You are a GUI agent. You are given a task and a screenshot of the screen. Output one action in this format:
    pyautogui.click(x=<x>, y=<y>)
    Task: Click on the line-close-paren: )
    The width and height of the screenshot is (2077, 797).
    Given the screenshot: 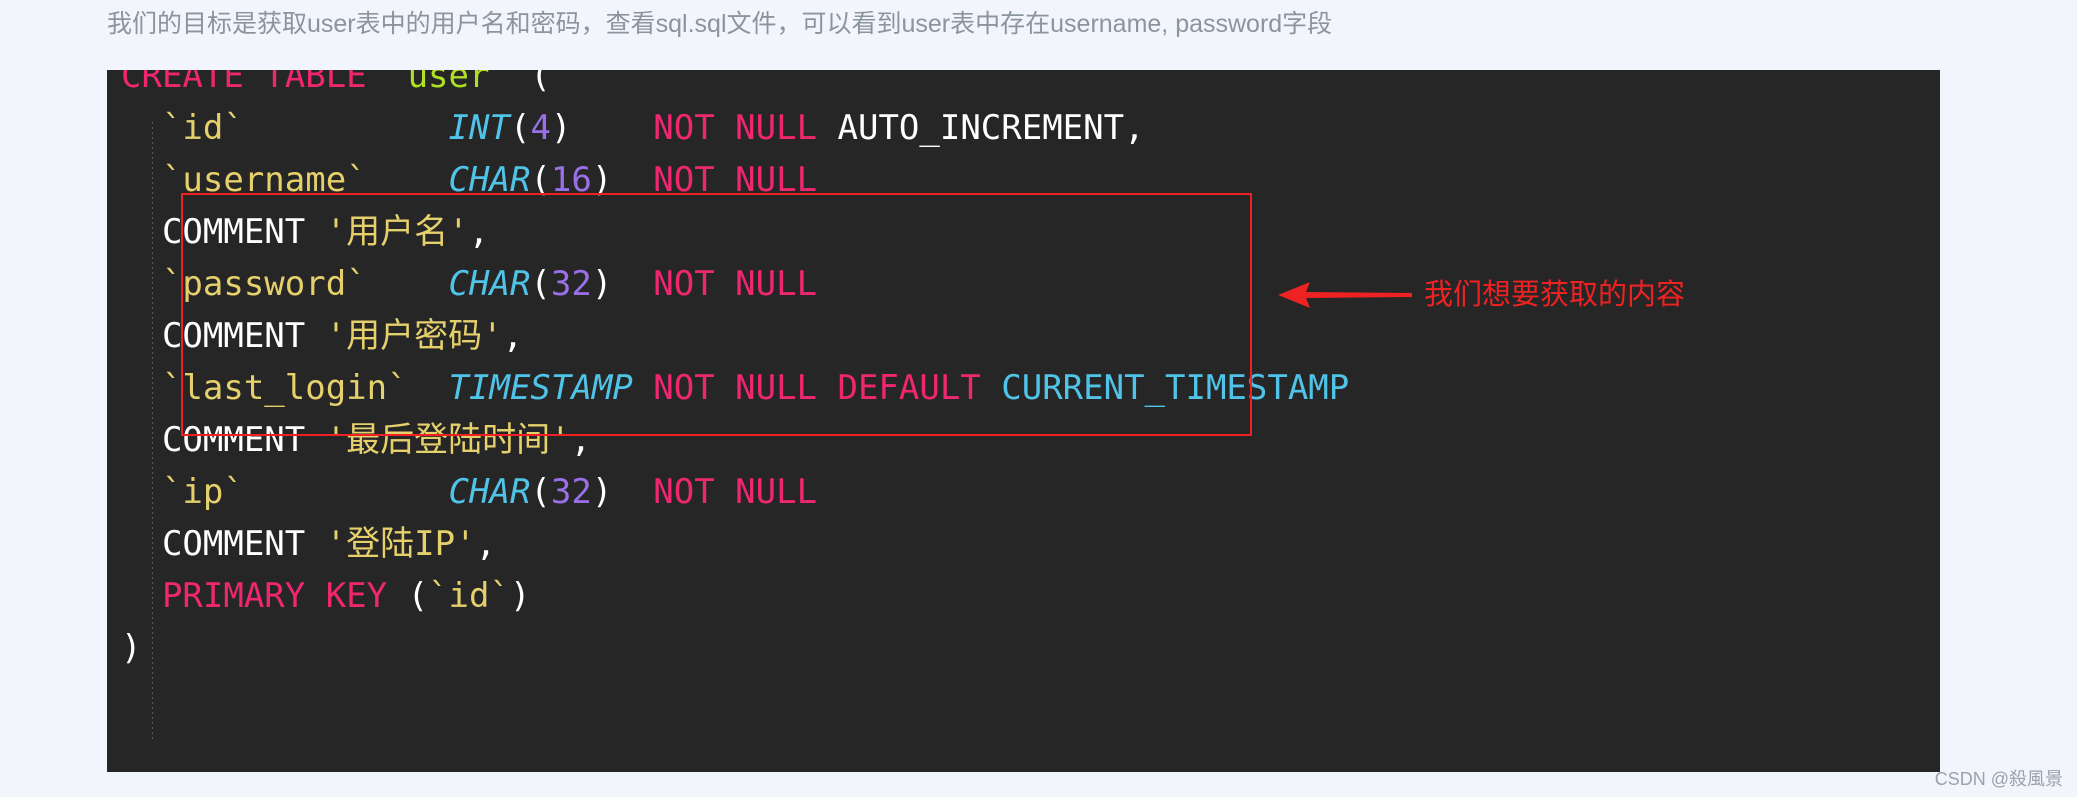 What is the action you would take?
    pyautogui.click(x=728, y=648)
    